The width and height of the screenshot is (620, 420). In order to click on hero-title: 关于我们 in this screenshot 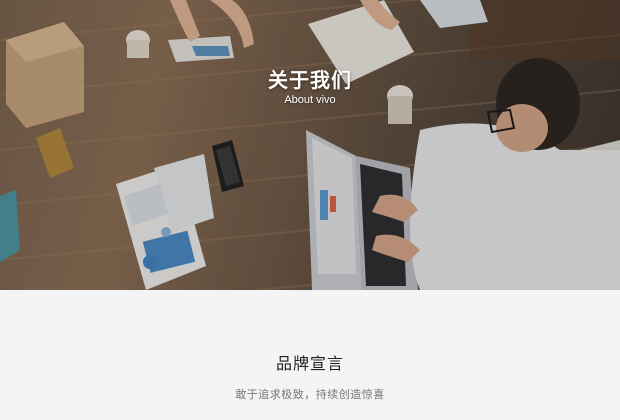, I will do `click(310, 80)`.